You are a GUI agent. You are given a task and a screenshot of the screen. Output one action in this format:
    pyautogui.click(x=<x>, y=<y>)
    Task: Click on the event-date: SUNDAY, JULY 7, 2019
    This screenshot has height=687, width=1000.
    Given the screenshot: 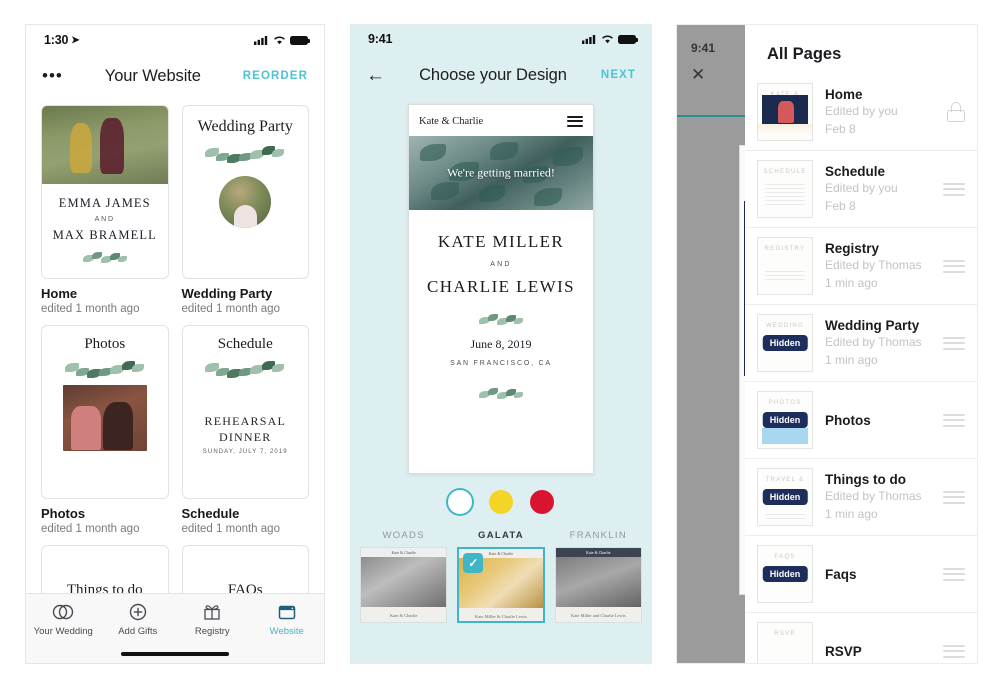 What is the action you would take?
    pyautogui.click(x=245, y=452)
    